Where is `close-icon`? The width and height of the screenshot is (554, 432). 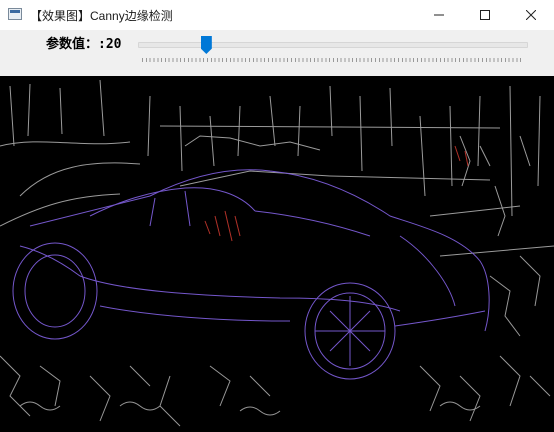 close-icon is located at coordinates (531, 15).